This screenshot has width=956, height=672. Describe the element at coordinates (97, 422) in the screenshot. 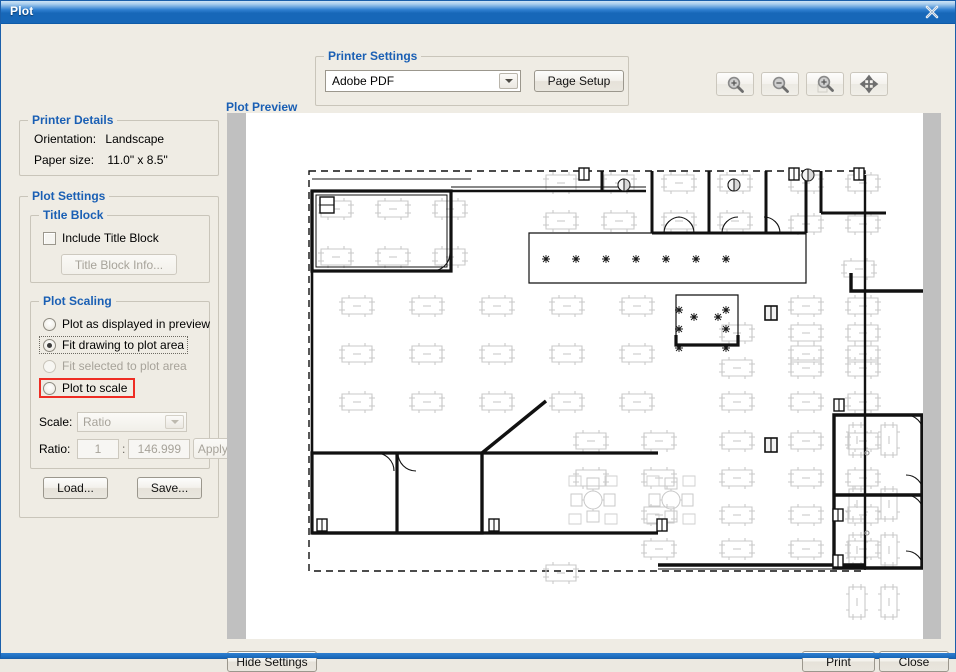

I see `scale-select-value: Ratio` at that location.